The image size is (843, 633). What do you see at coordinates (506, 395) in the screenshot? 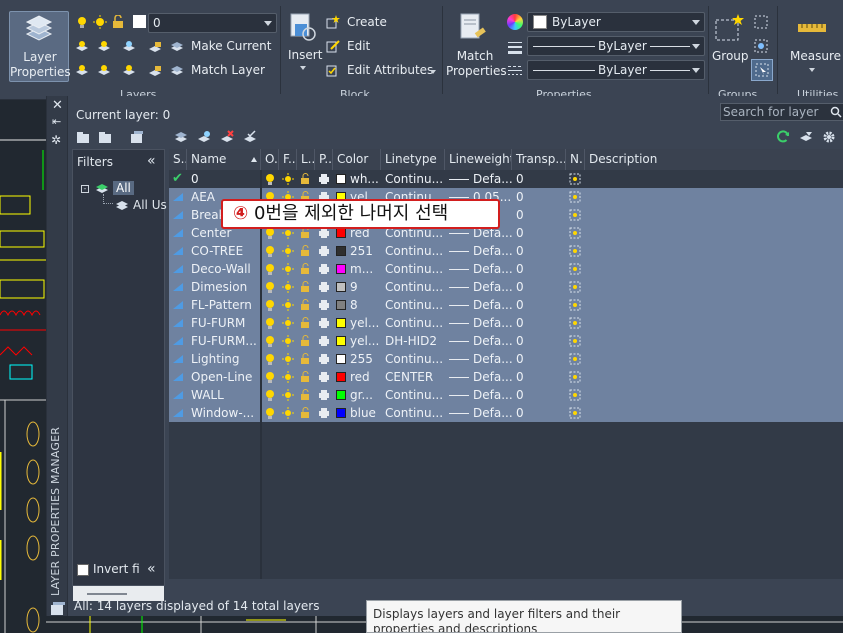
I see `layer-row: WALL gr... Continu... Defa... 0` at bounding box center [506, 395].